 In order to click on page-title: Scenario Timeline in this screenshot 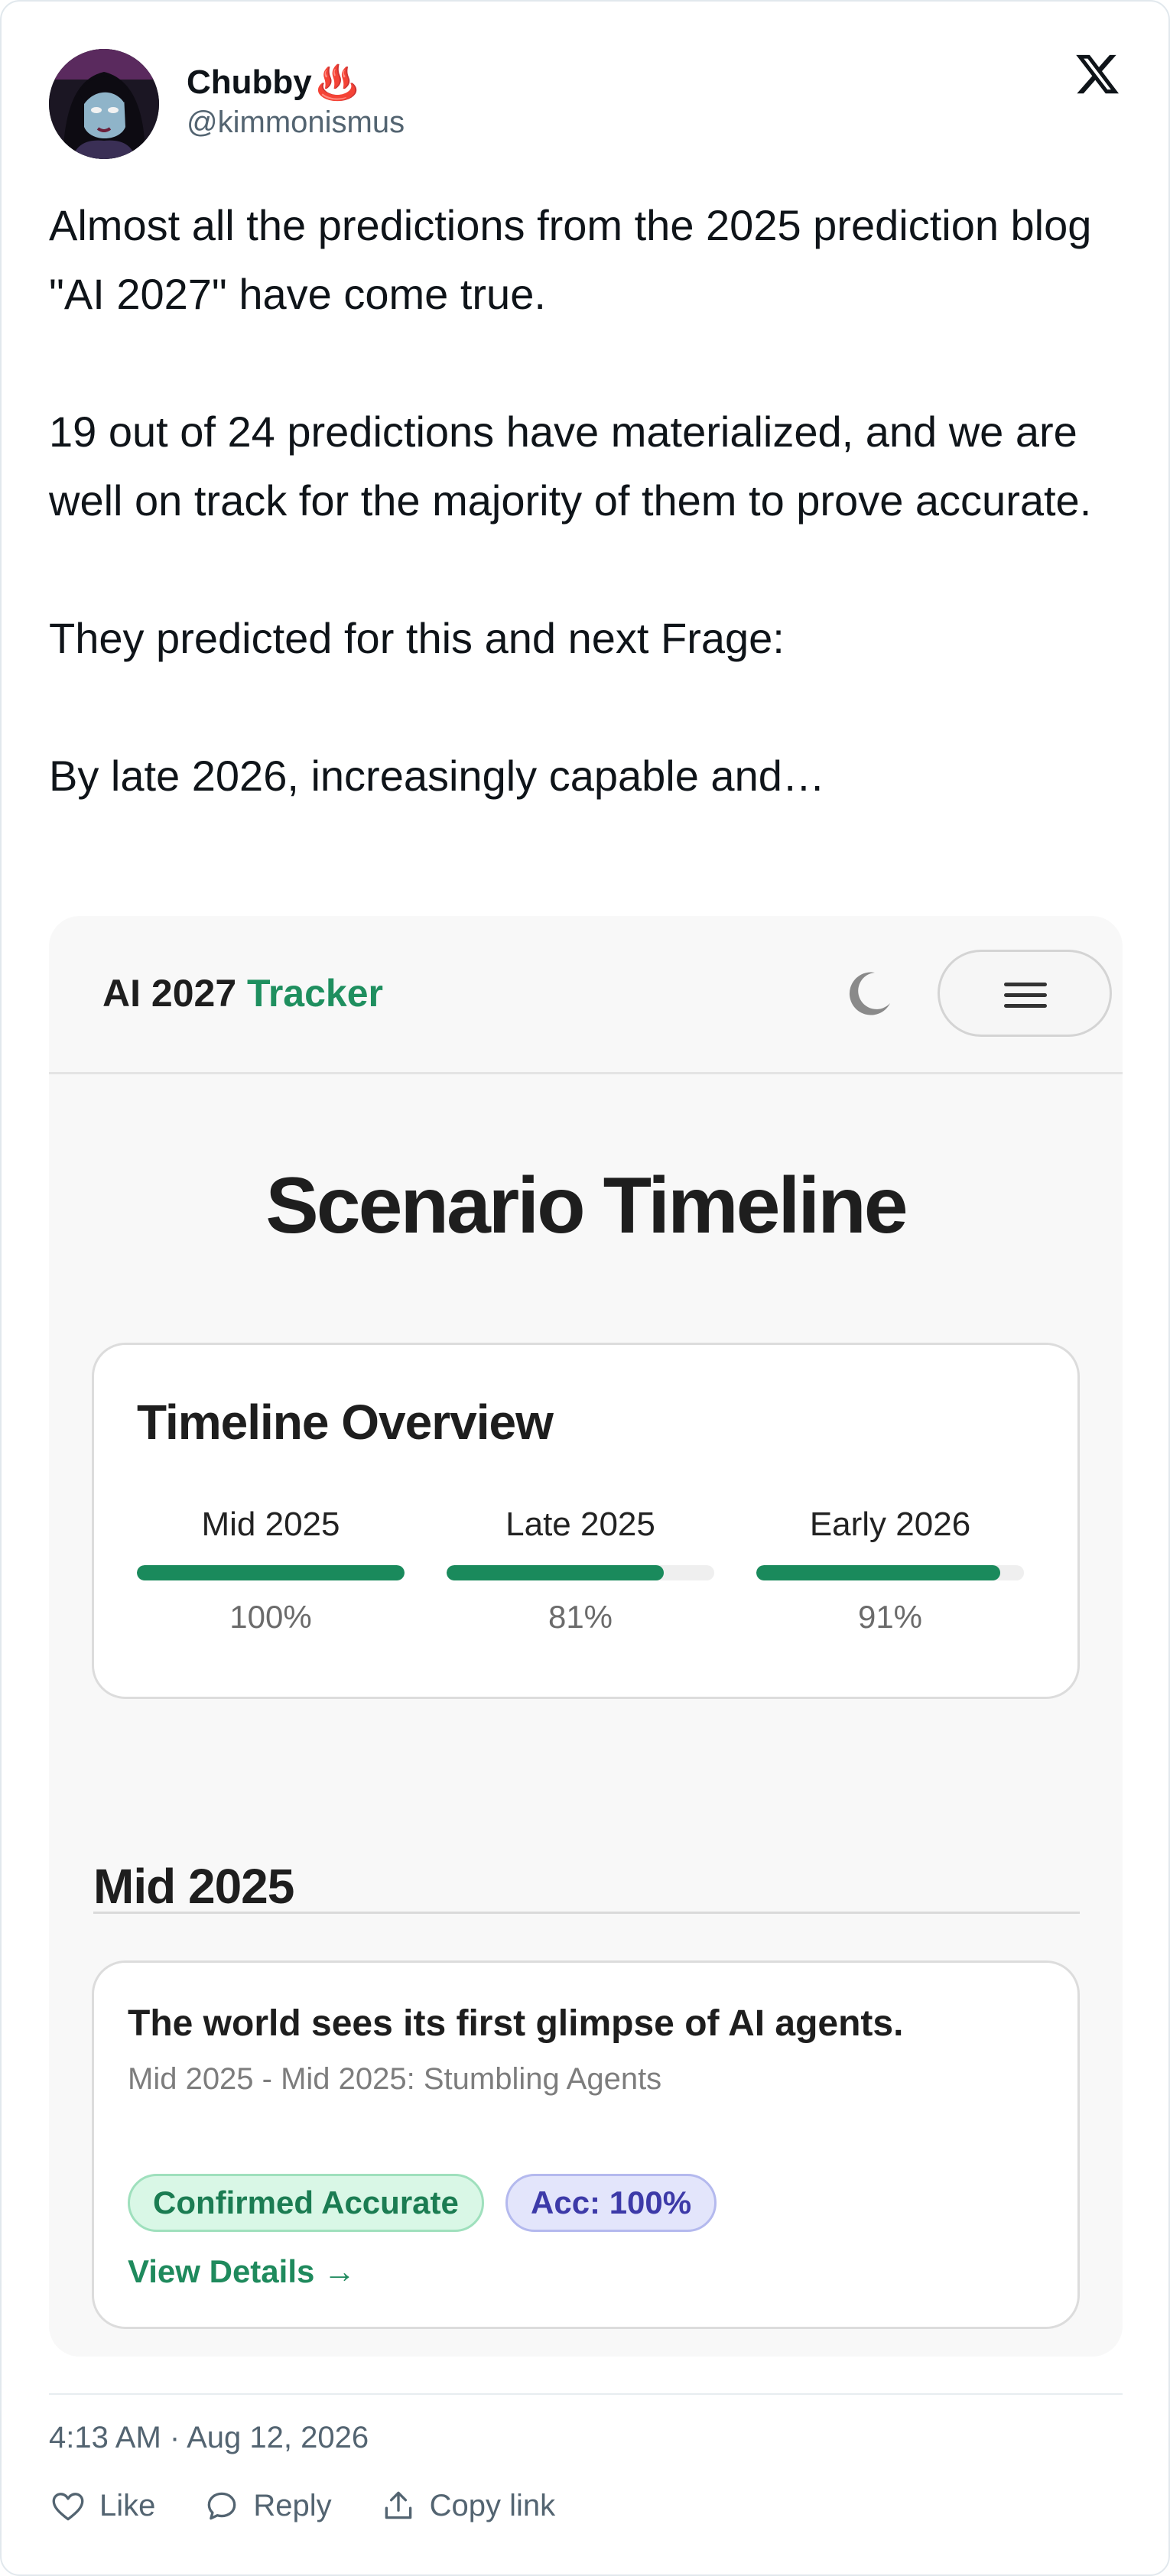, I will do `click(586, 1206)`.